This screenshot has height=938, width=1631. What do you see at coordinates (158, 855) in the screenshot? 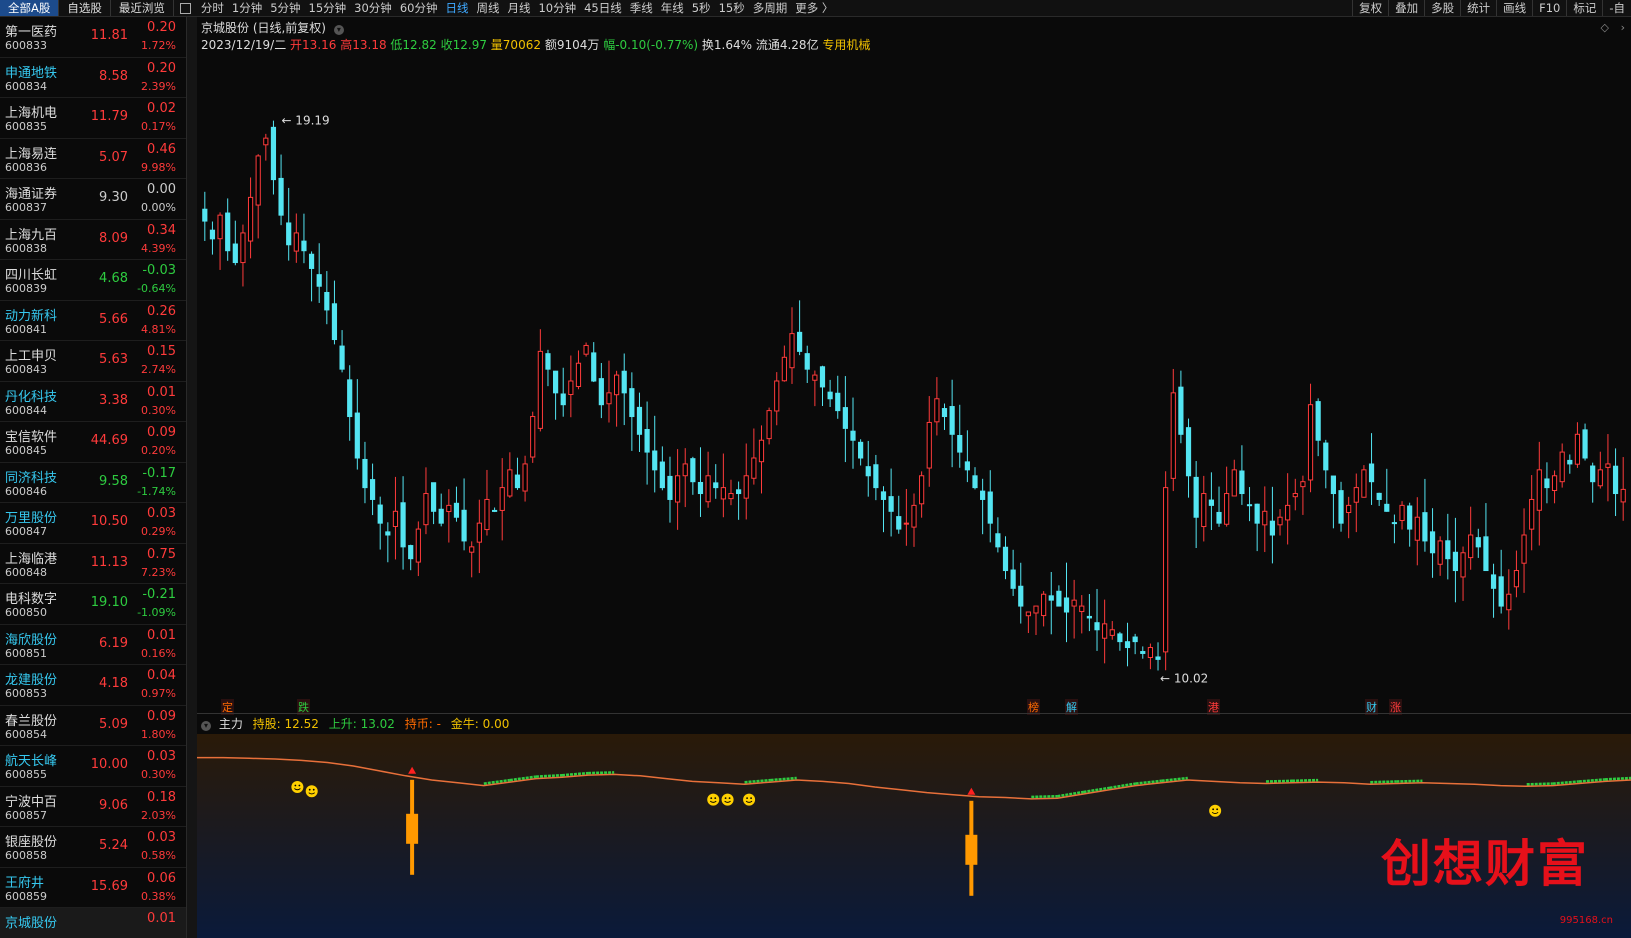
I see `stock-pct: 0.58%` at bounding box center [158, 855].